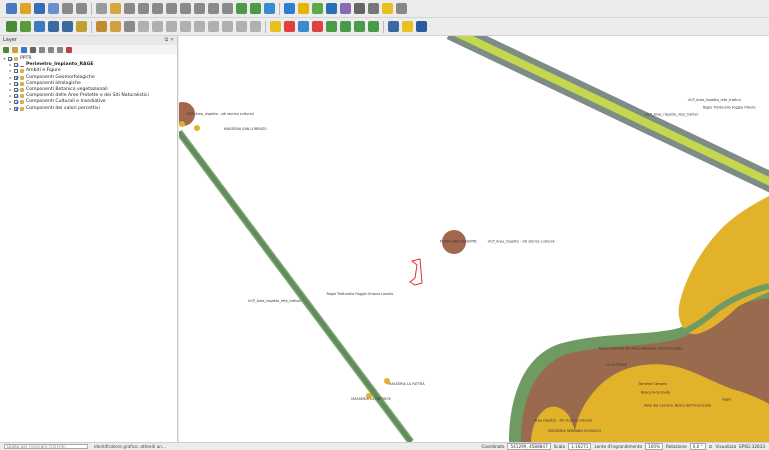 This screenshot has height=450, width=769. I want to click on render-checkbox: ☑, so click(711, 446).